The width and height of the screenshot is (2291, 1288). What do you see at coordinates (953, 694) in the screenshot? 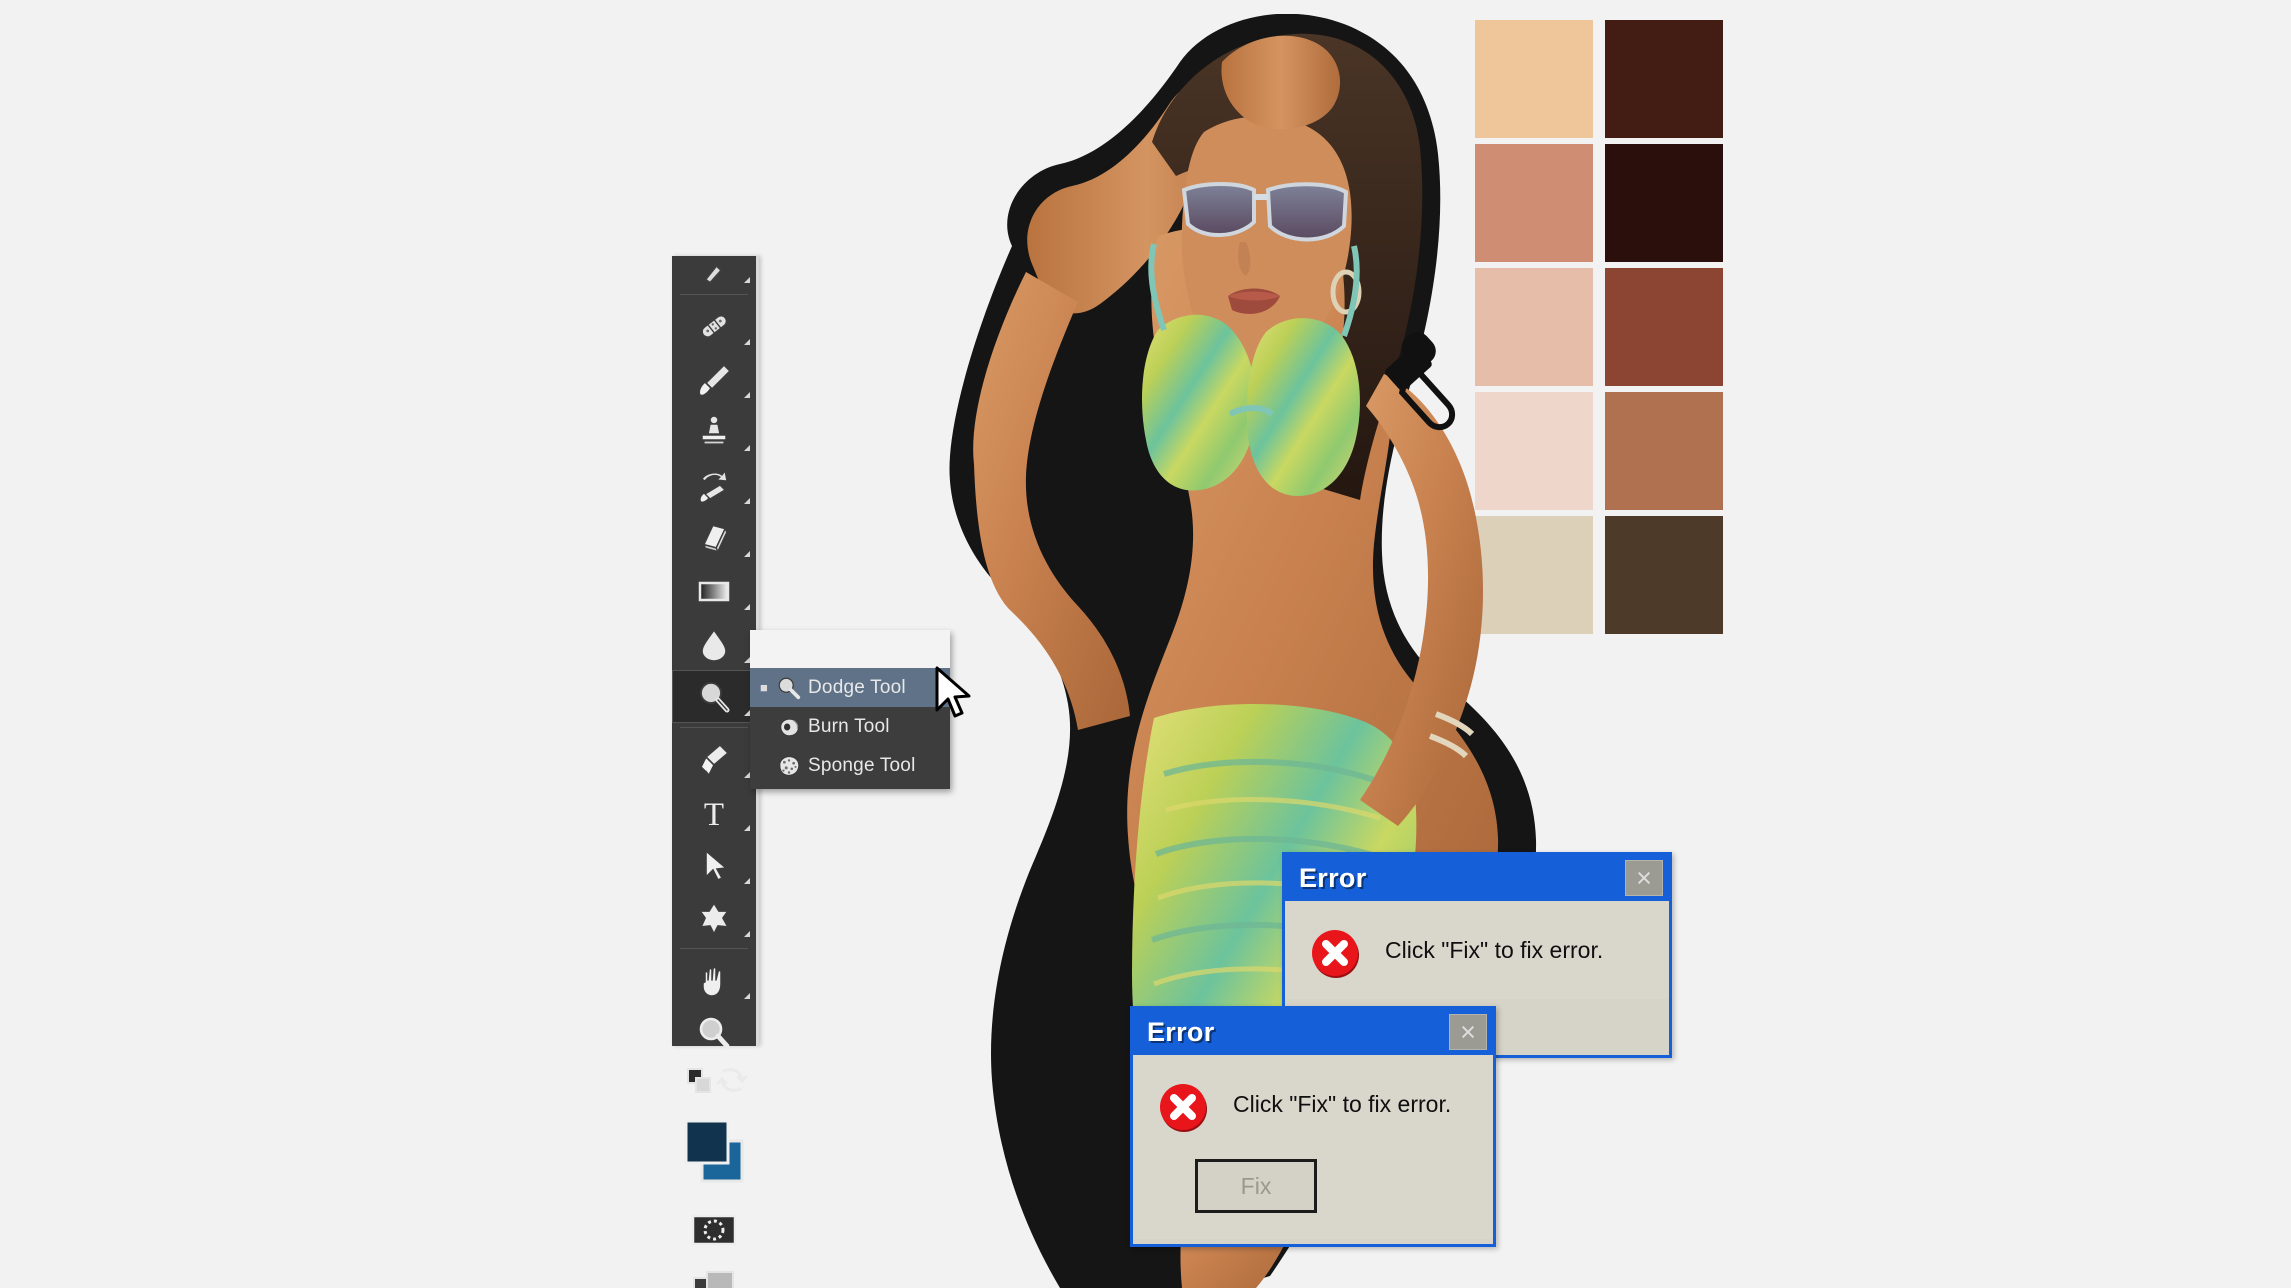
I see `mouse-pointer-icon` at bounding box center [953, 694].